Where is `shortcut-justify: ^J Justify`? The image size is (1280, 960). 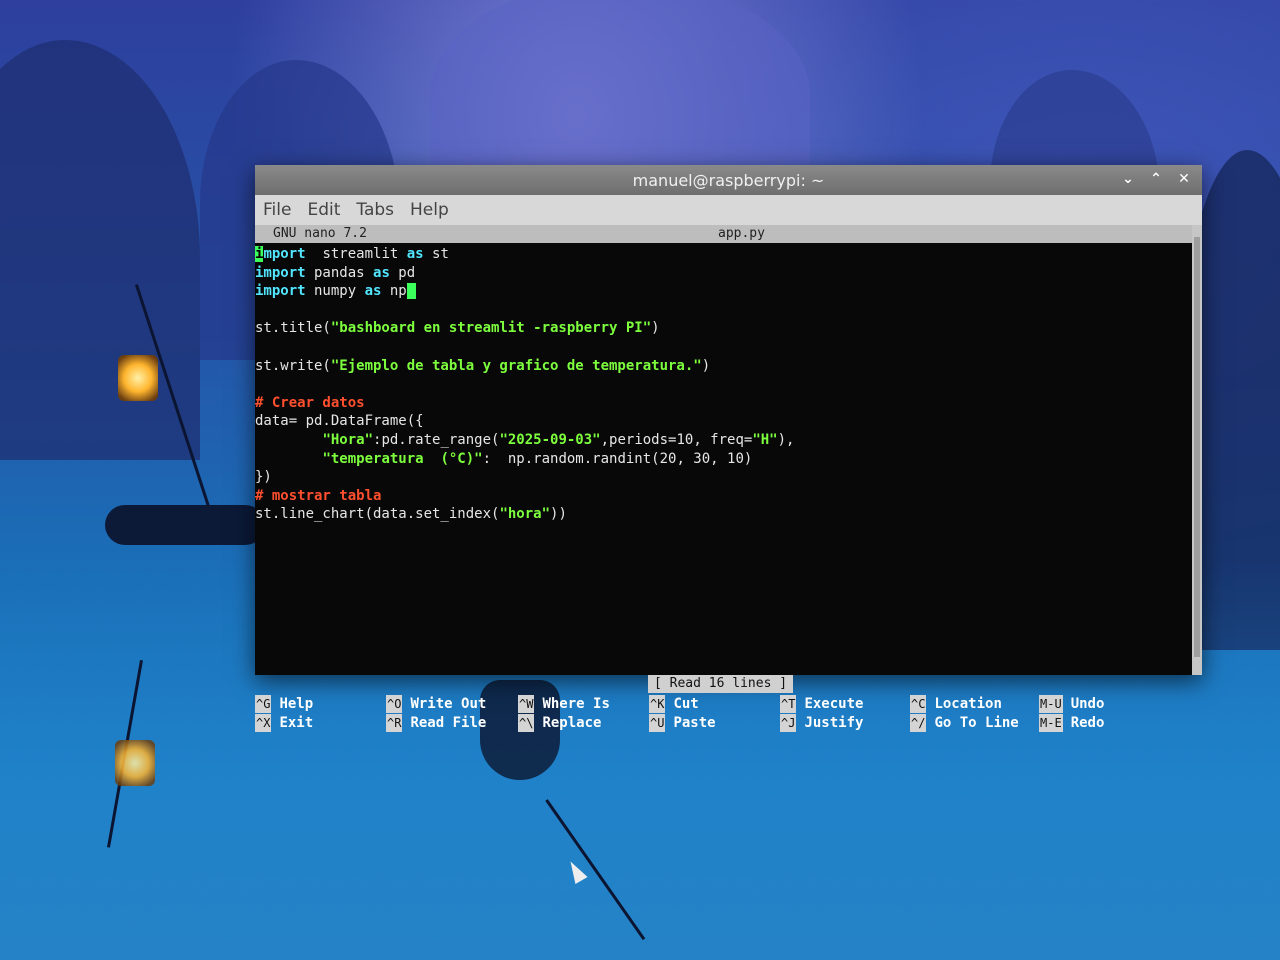 shortcut-justify: ^J Justify is located at coordinates (821, 723).